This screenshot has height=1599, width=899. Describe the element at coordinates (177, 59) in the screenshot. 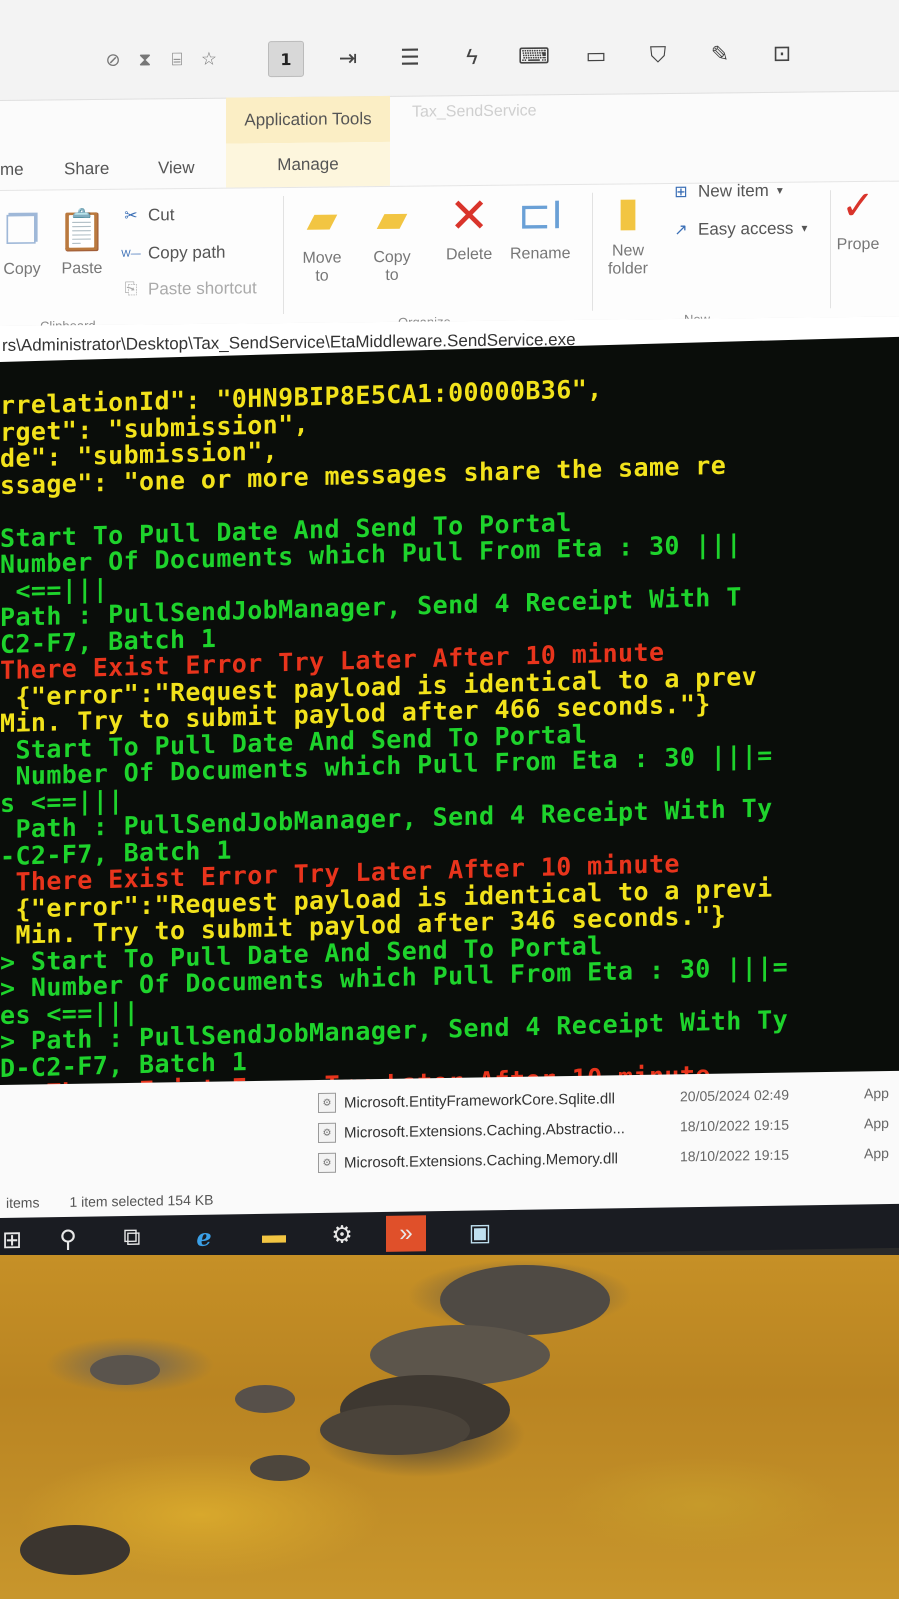

I see `database-icon: ⌸` at that location.